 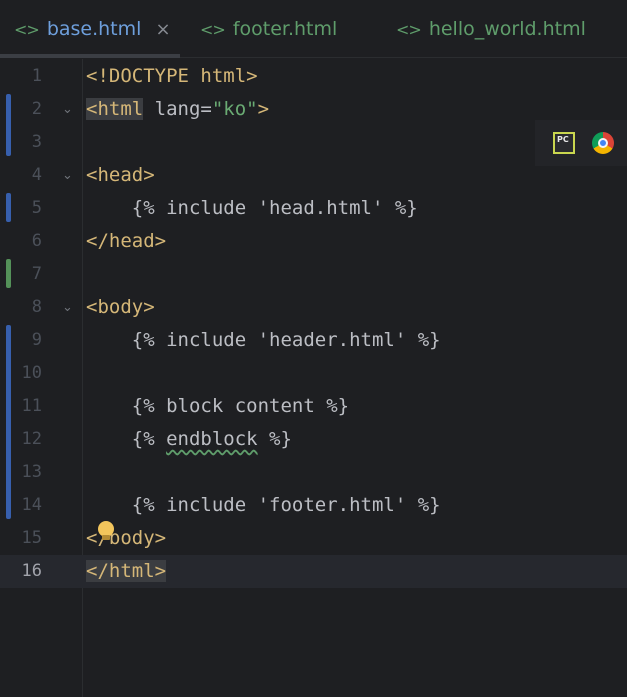 I want to click on code-text: {% include 'head.html' %}, so click(x=252, y=208).